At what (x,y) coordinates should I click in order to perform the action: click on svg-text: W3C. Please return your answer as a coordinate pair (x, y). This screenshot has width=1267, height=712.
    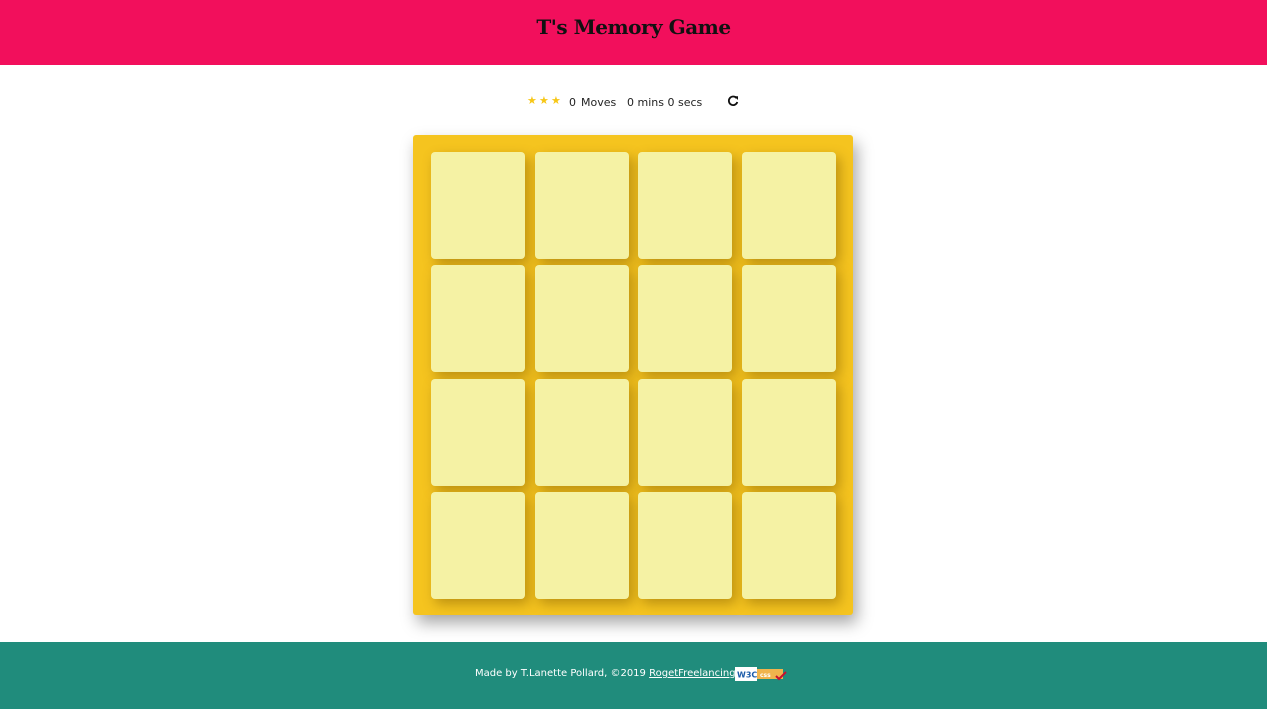
    Looking at the image, I should click on (747, 675).